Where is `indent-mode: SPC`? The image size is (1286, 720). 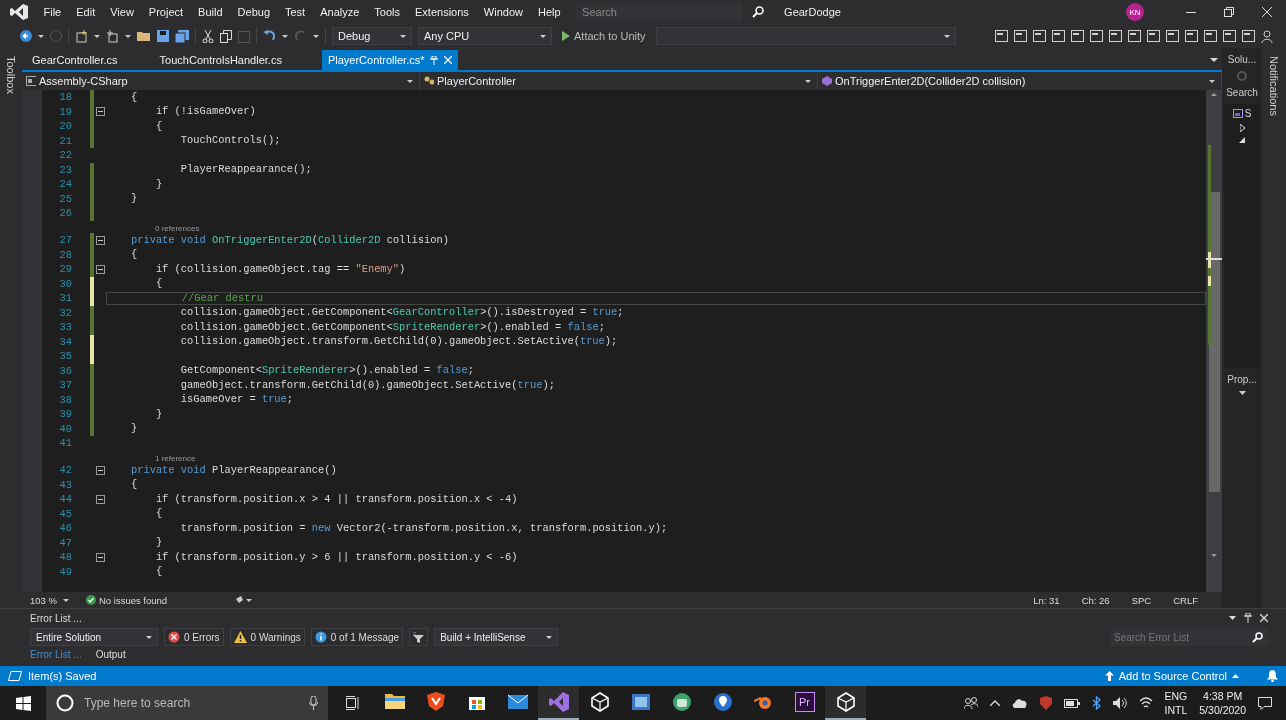 indent-mode: SPC is located at coordinates (1141, 600).